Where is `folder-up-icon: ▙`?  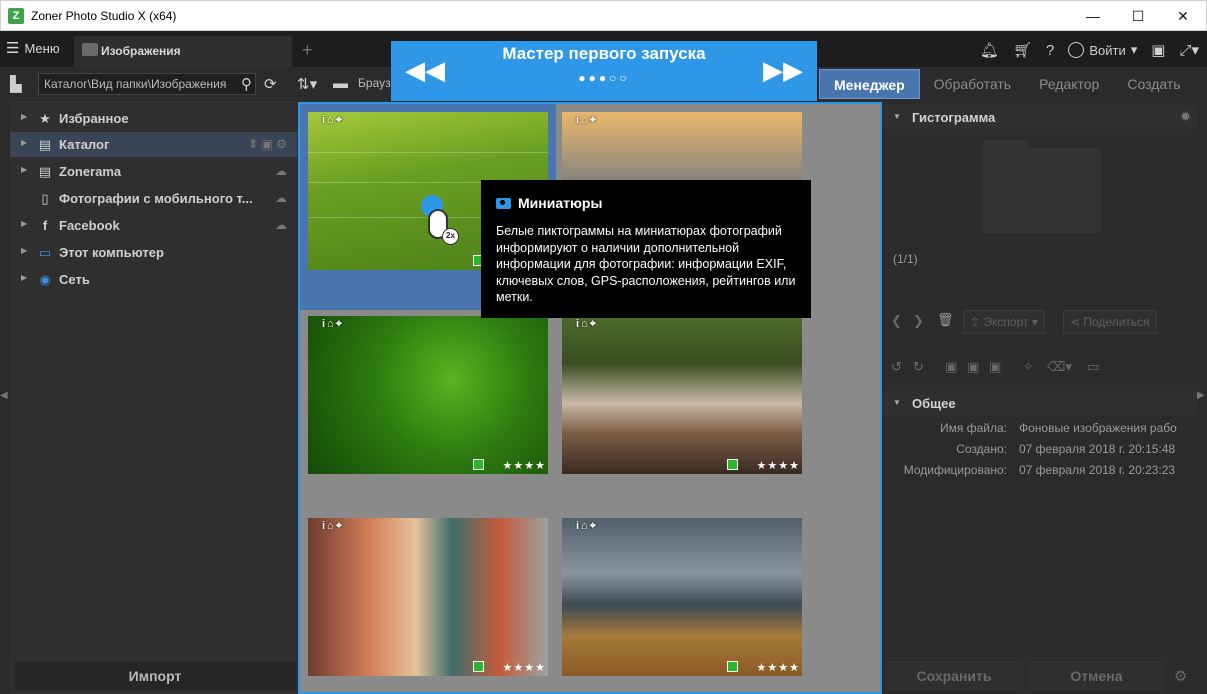 folder-up-icon: ▙ is located at coordinates (16, 84).